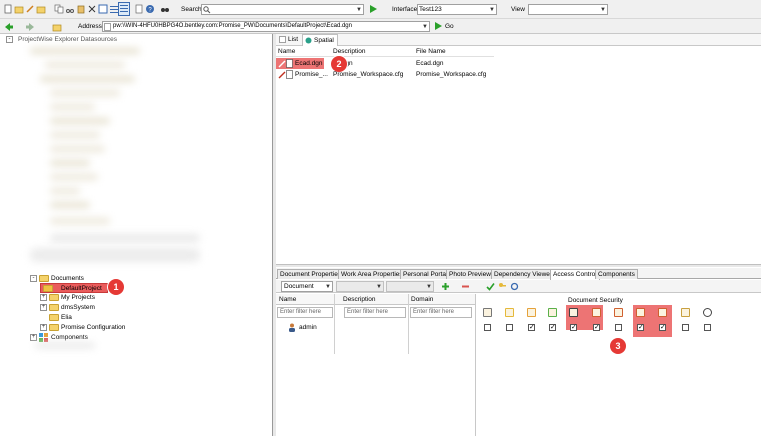 The width and height of the screenshot is (761, 436). I want to click on tree-item-label: My Projects, so click(78, 297).